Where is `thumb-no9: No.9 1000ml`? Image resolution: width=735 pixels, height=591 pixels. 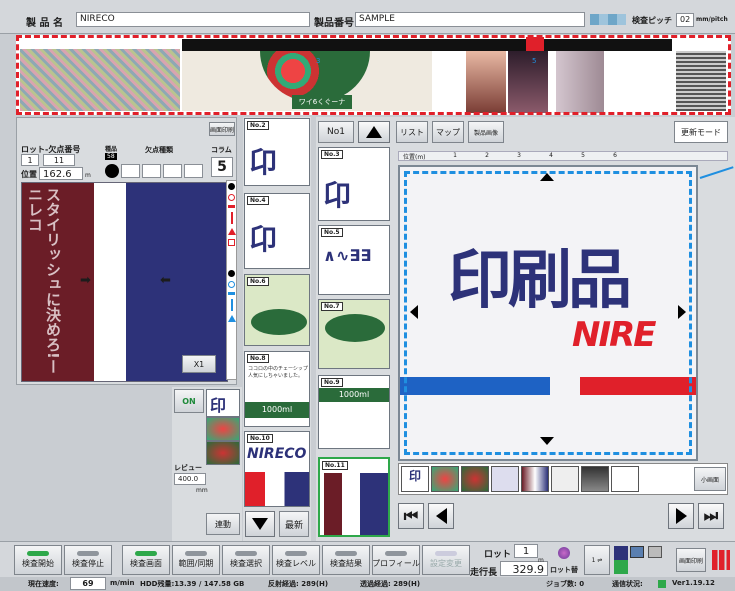 thumb-no9: No.9 1000ml is located at coordinates (354, 412).